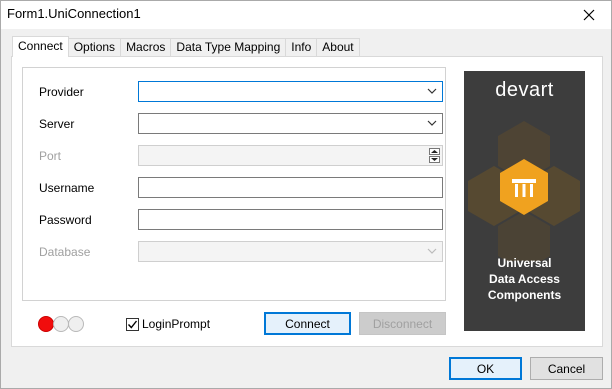  I want to click on devart-logo-panel: devart Universal Data Access Components, so click(524, 201).